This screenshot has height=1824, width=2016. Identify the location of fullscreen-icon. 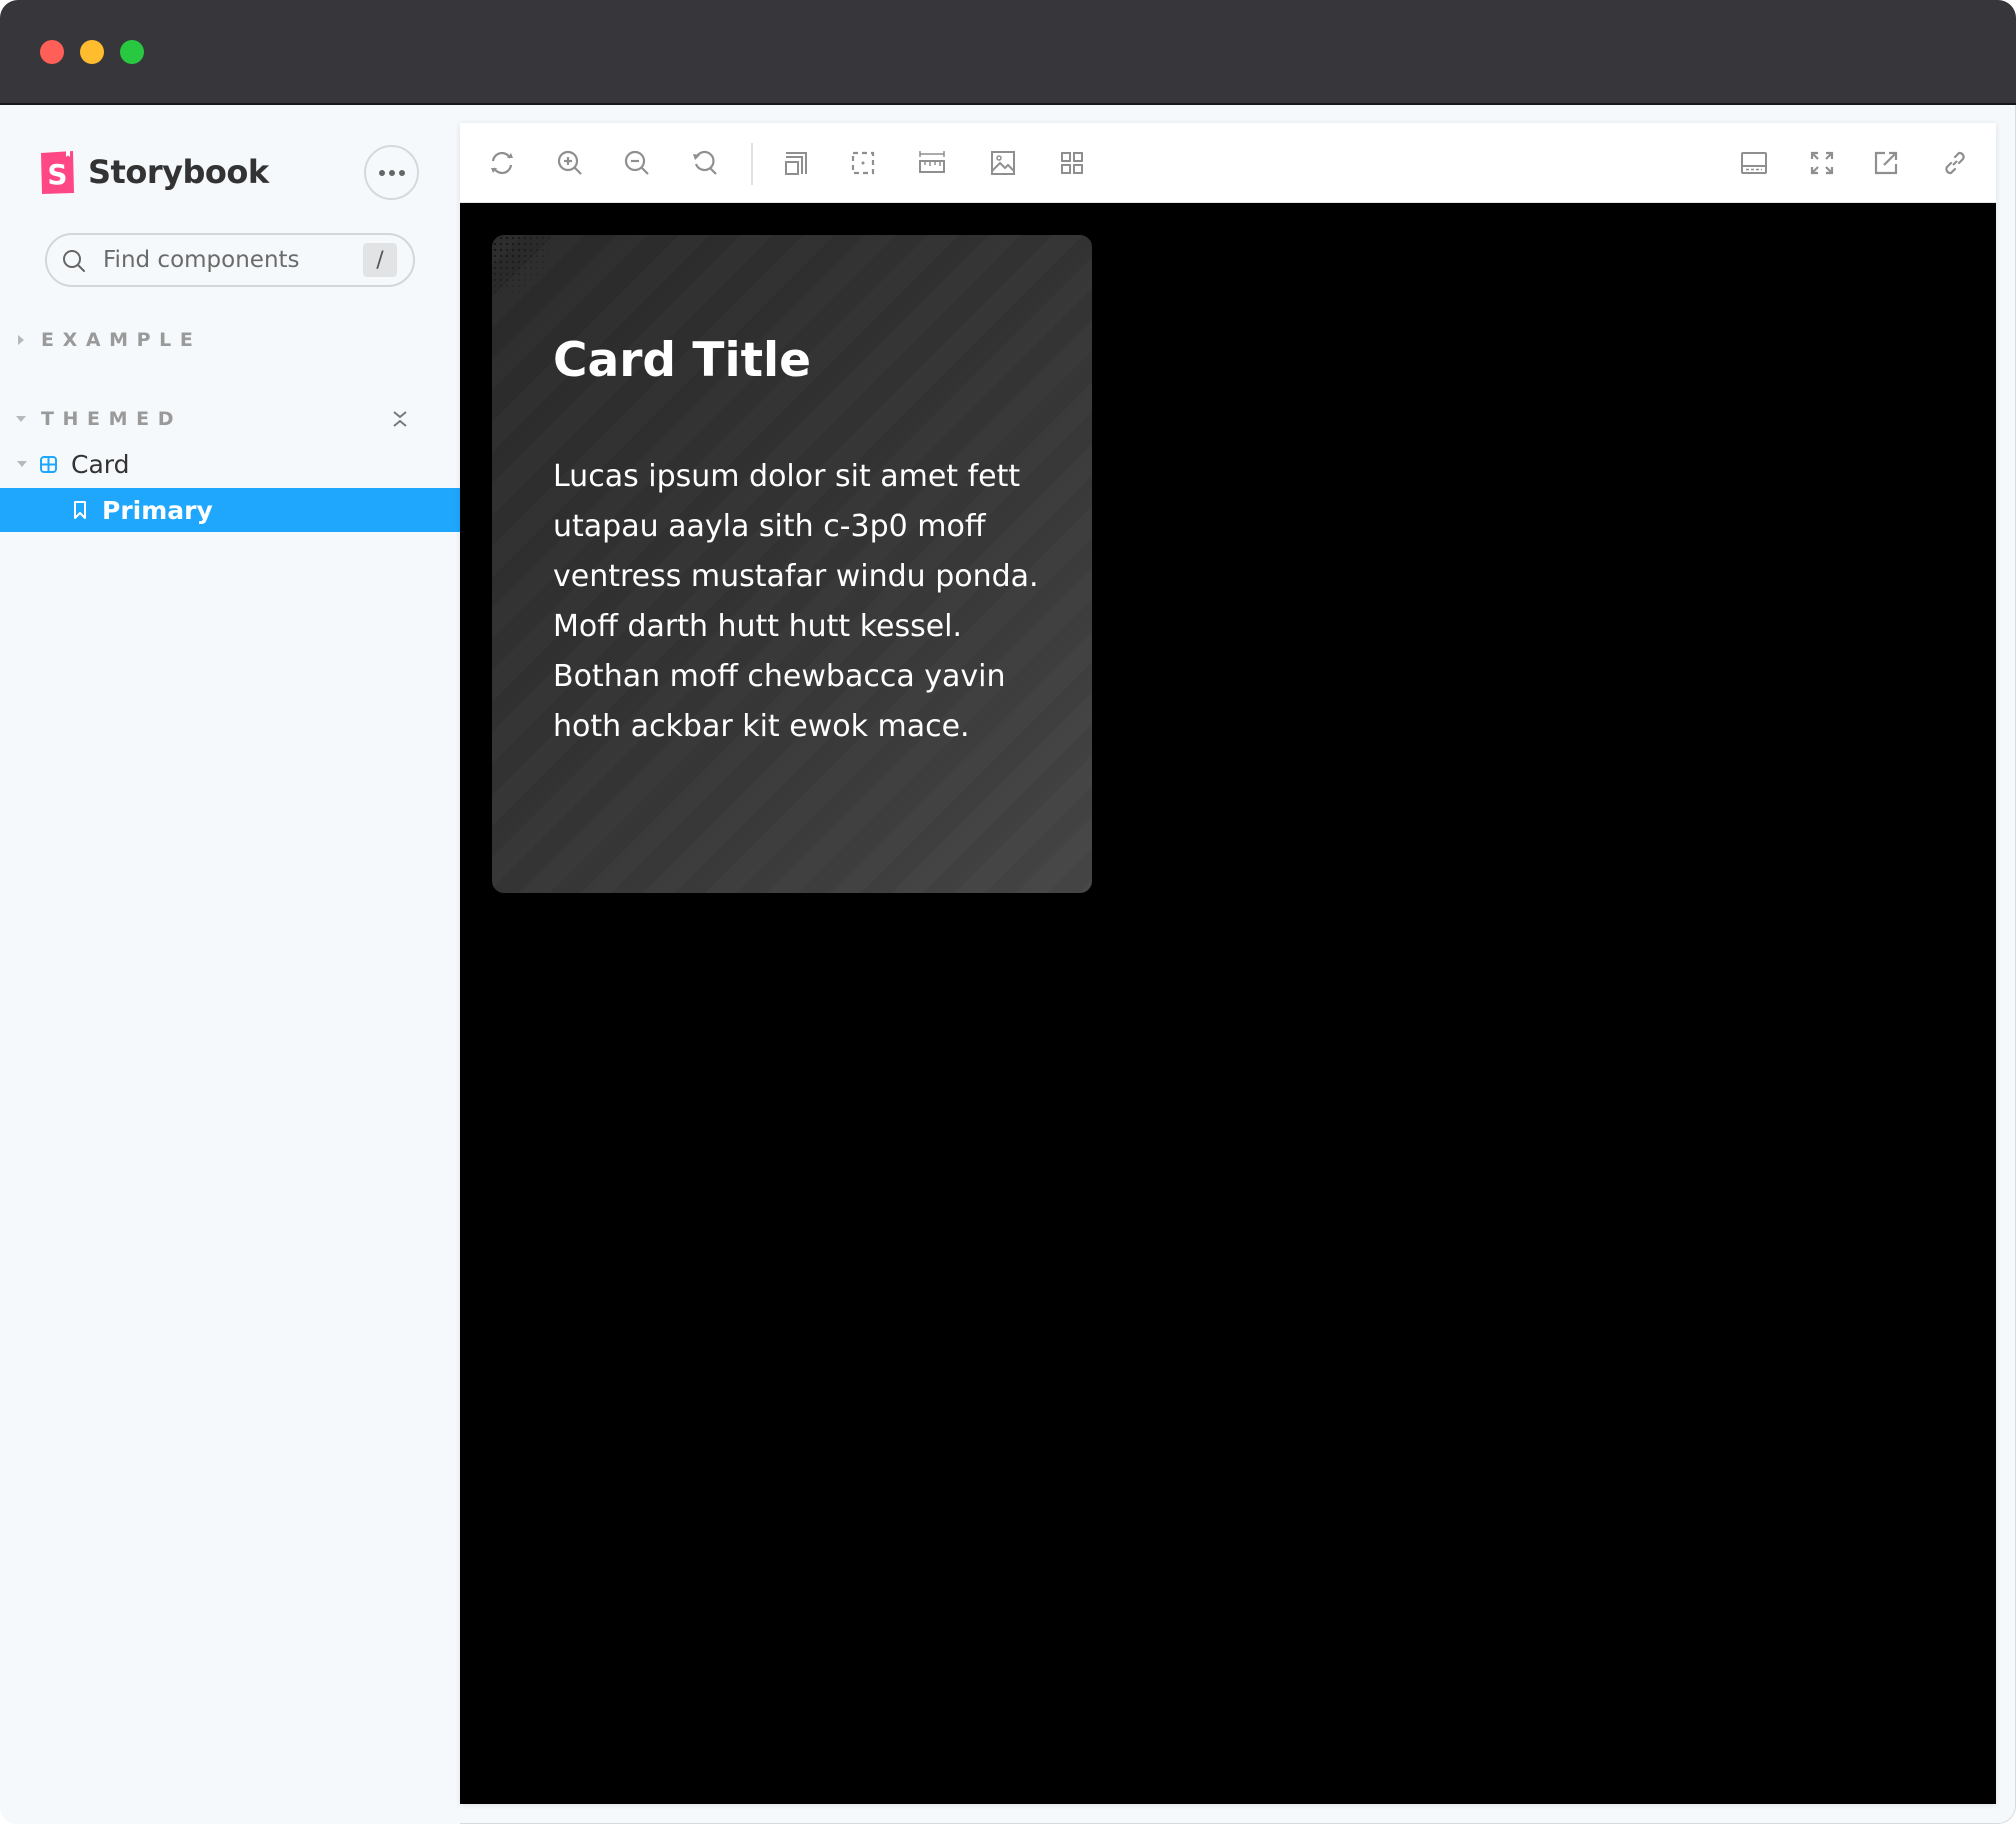
(1822, 163).